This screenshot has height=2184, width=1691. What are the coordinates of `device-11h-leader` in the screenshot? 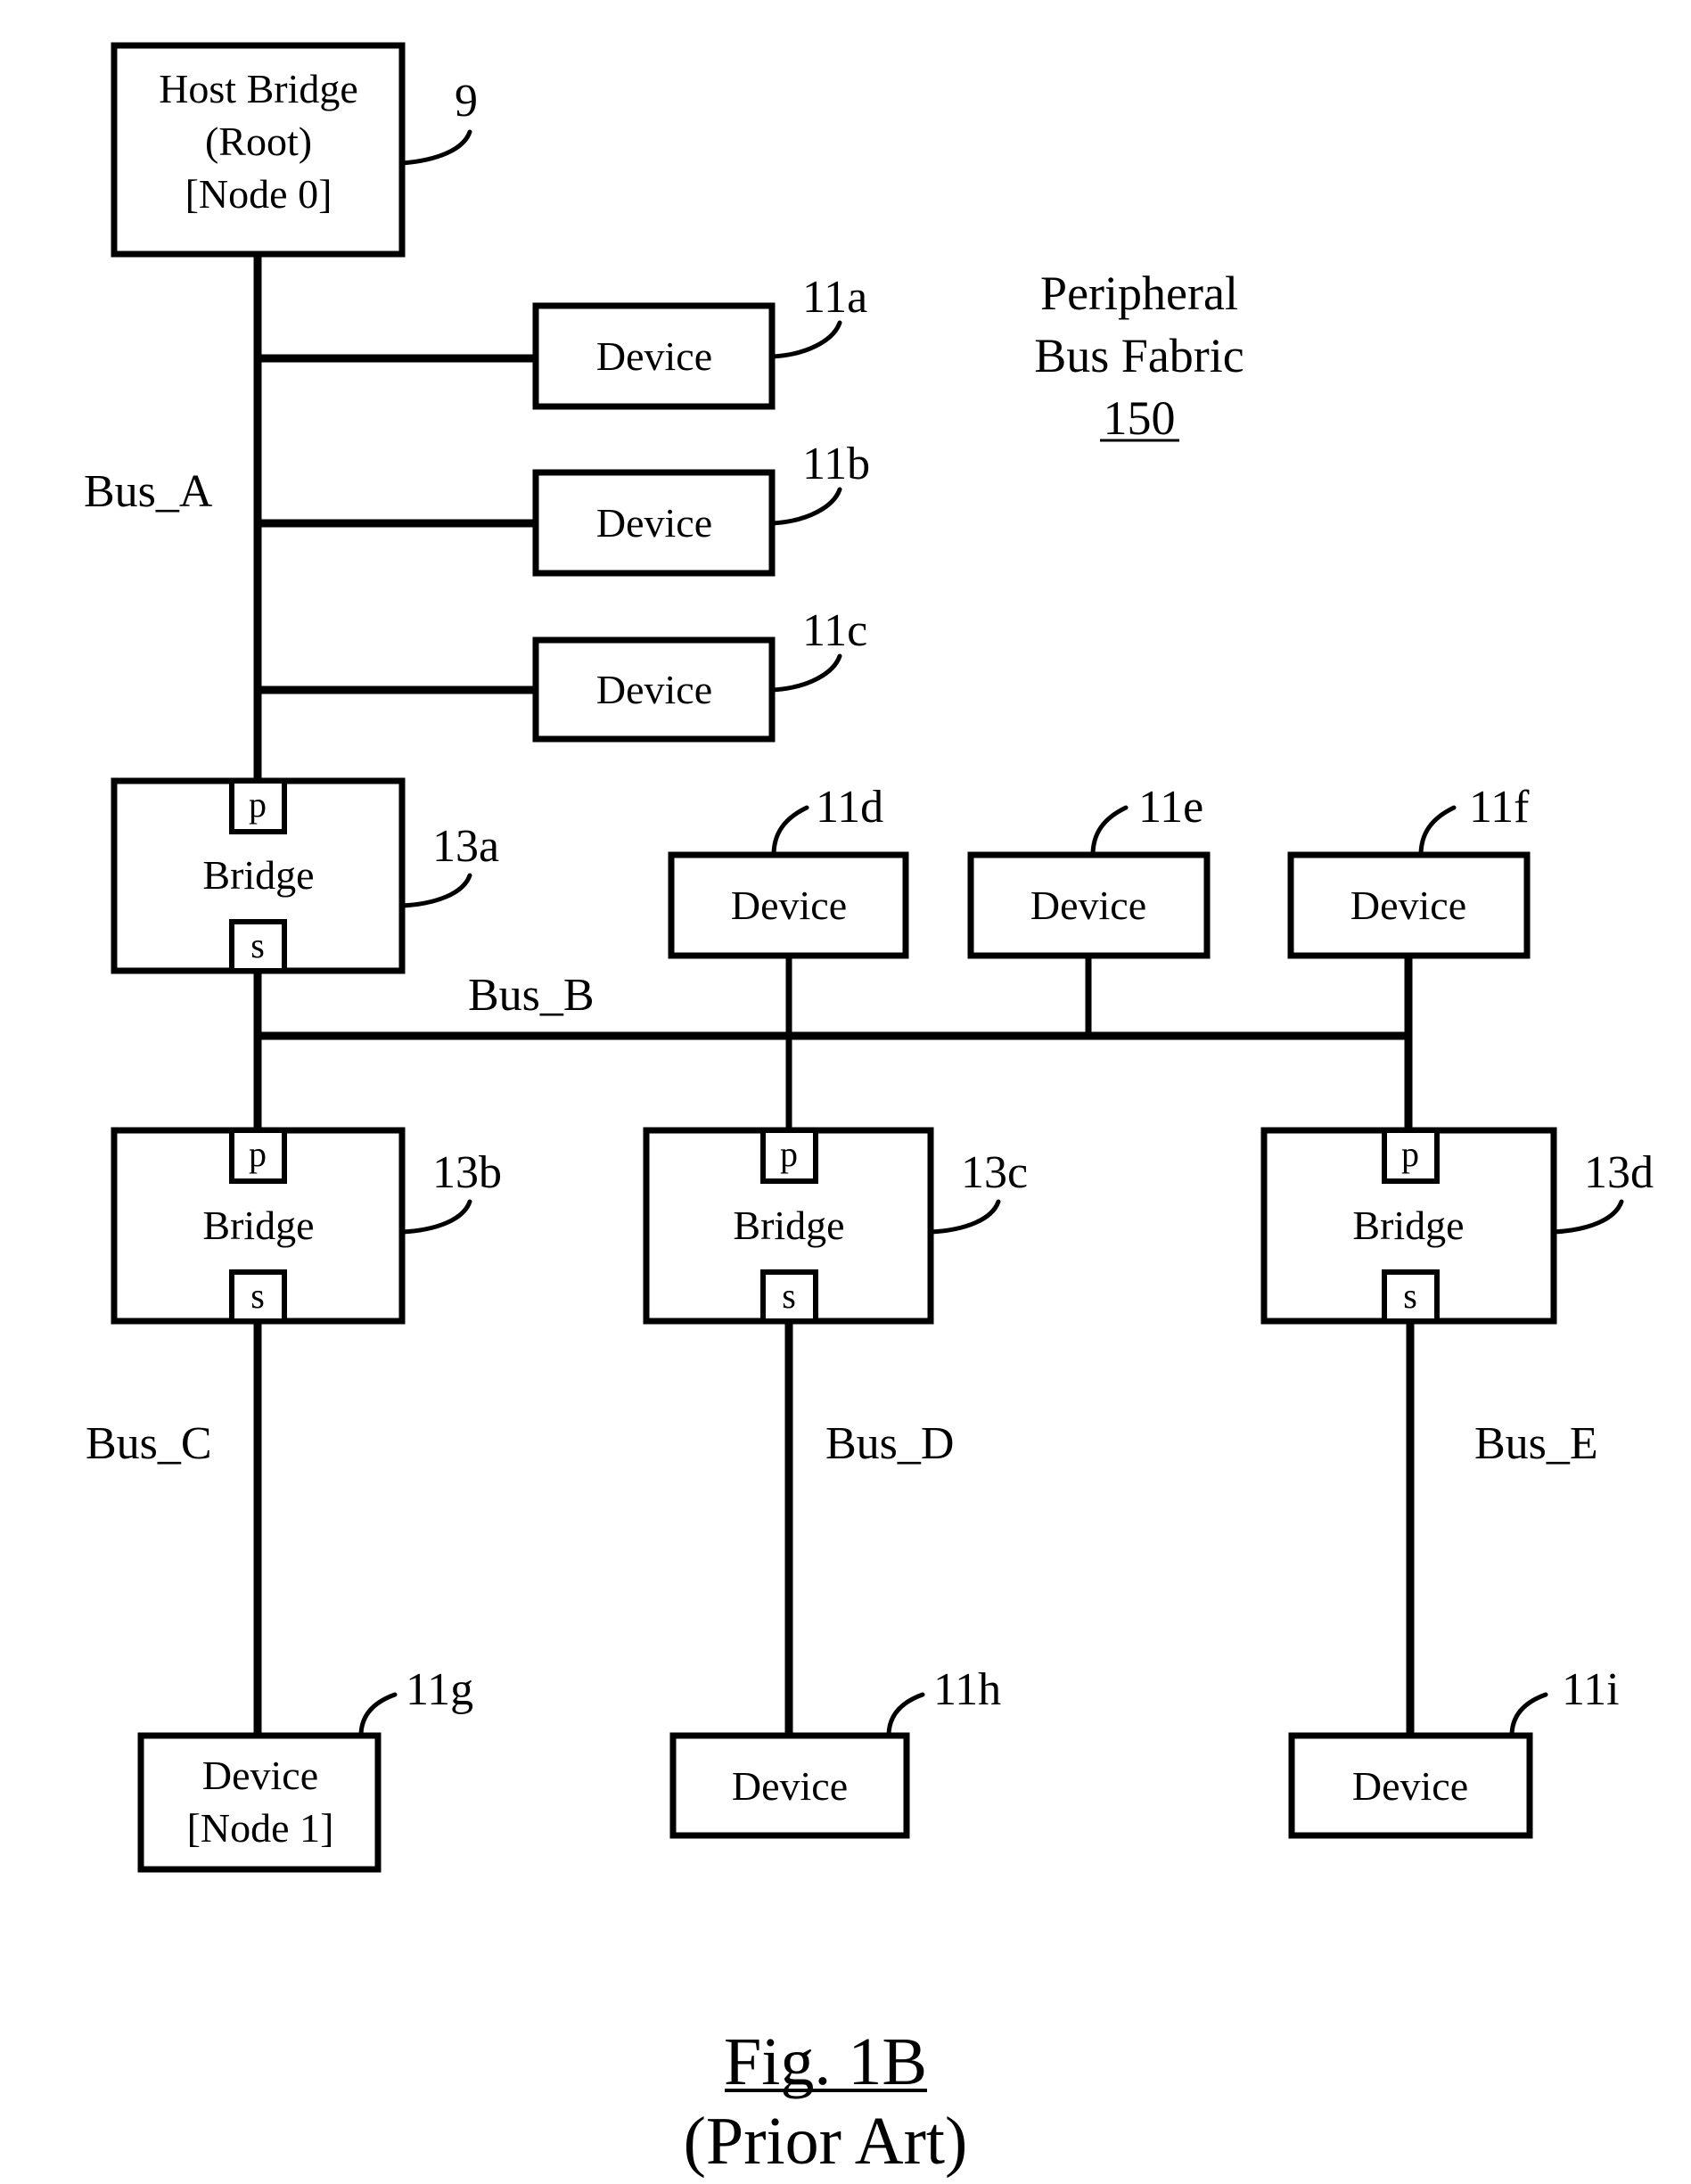 It's located at (905, 1715).